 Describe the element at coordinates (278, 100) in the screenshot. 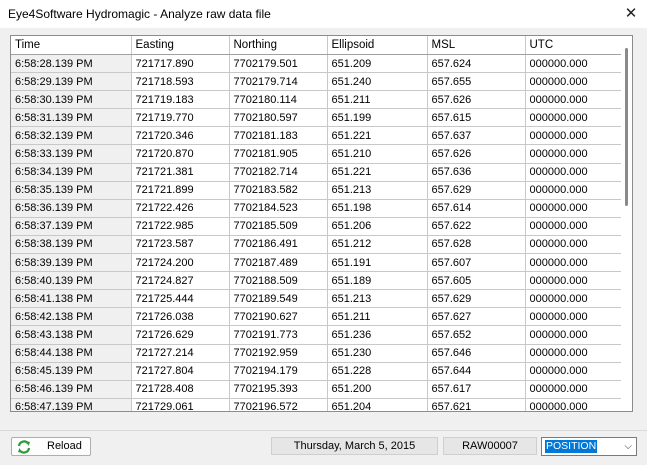

I see `cell-northing: 7702180.114` at that location.